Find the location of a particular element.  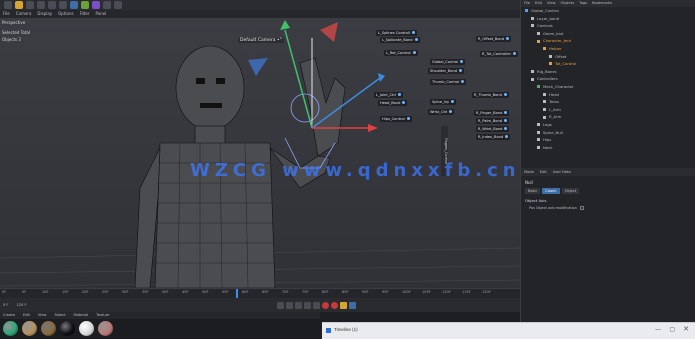

light-icon is located at coordinates (118, 5).